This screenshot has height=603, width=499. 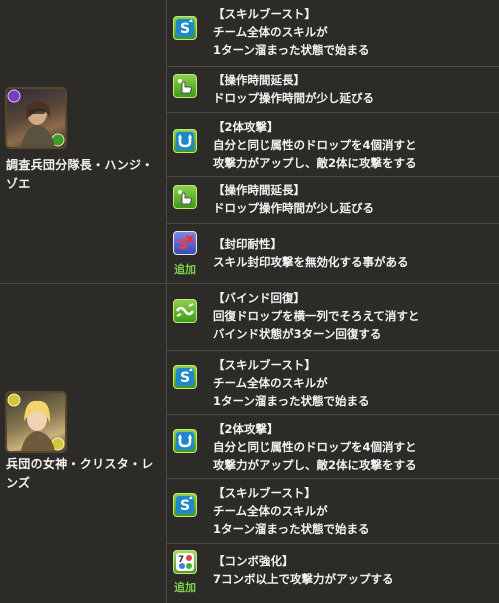 I want to click on character-name: 兵団の女神・クリスタ・レンズ, so click(x=80, y=473).